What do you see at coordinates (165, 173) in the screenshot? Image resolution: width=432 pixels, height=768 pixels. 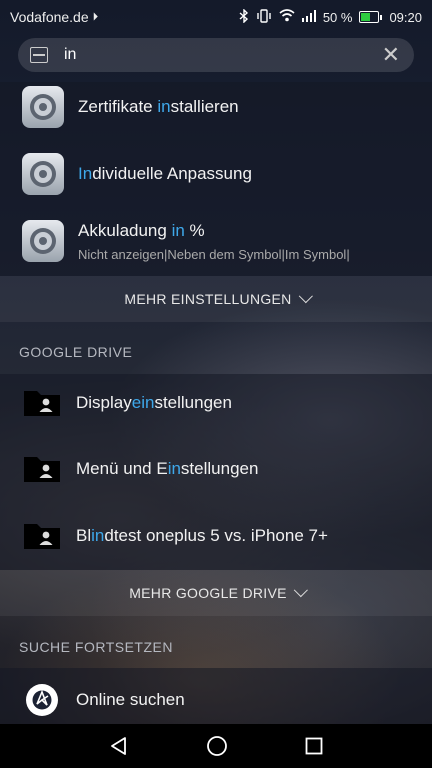 I see `result-title: Individuelle Anpassung` at bounding box center [165, 173].